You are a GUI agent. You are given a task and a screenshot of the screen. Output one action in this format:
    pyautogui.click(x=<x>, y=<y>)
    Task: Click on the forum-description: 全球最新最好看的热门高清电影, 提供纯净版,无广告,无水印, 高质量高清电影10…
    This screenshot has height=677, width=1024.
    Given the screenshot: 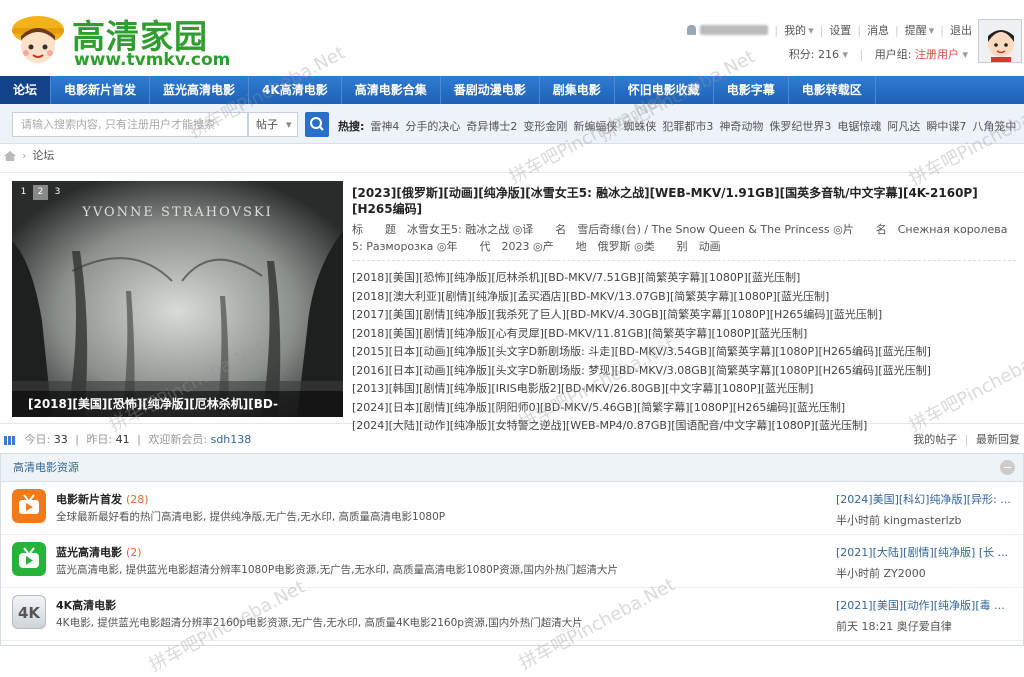 What is the action you would take?
    pyautogui.click(x=251, y=517)
    